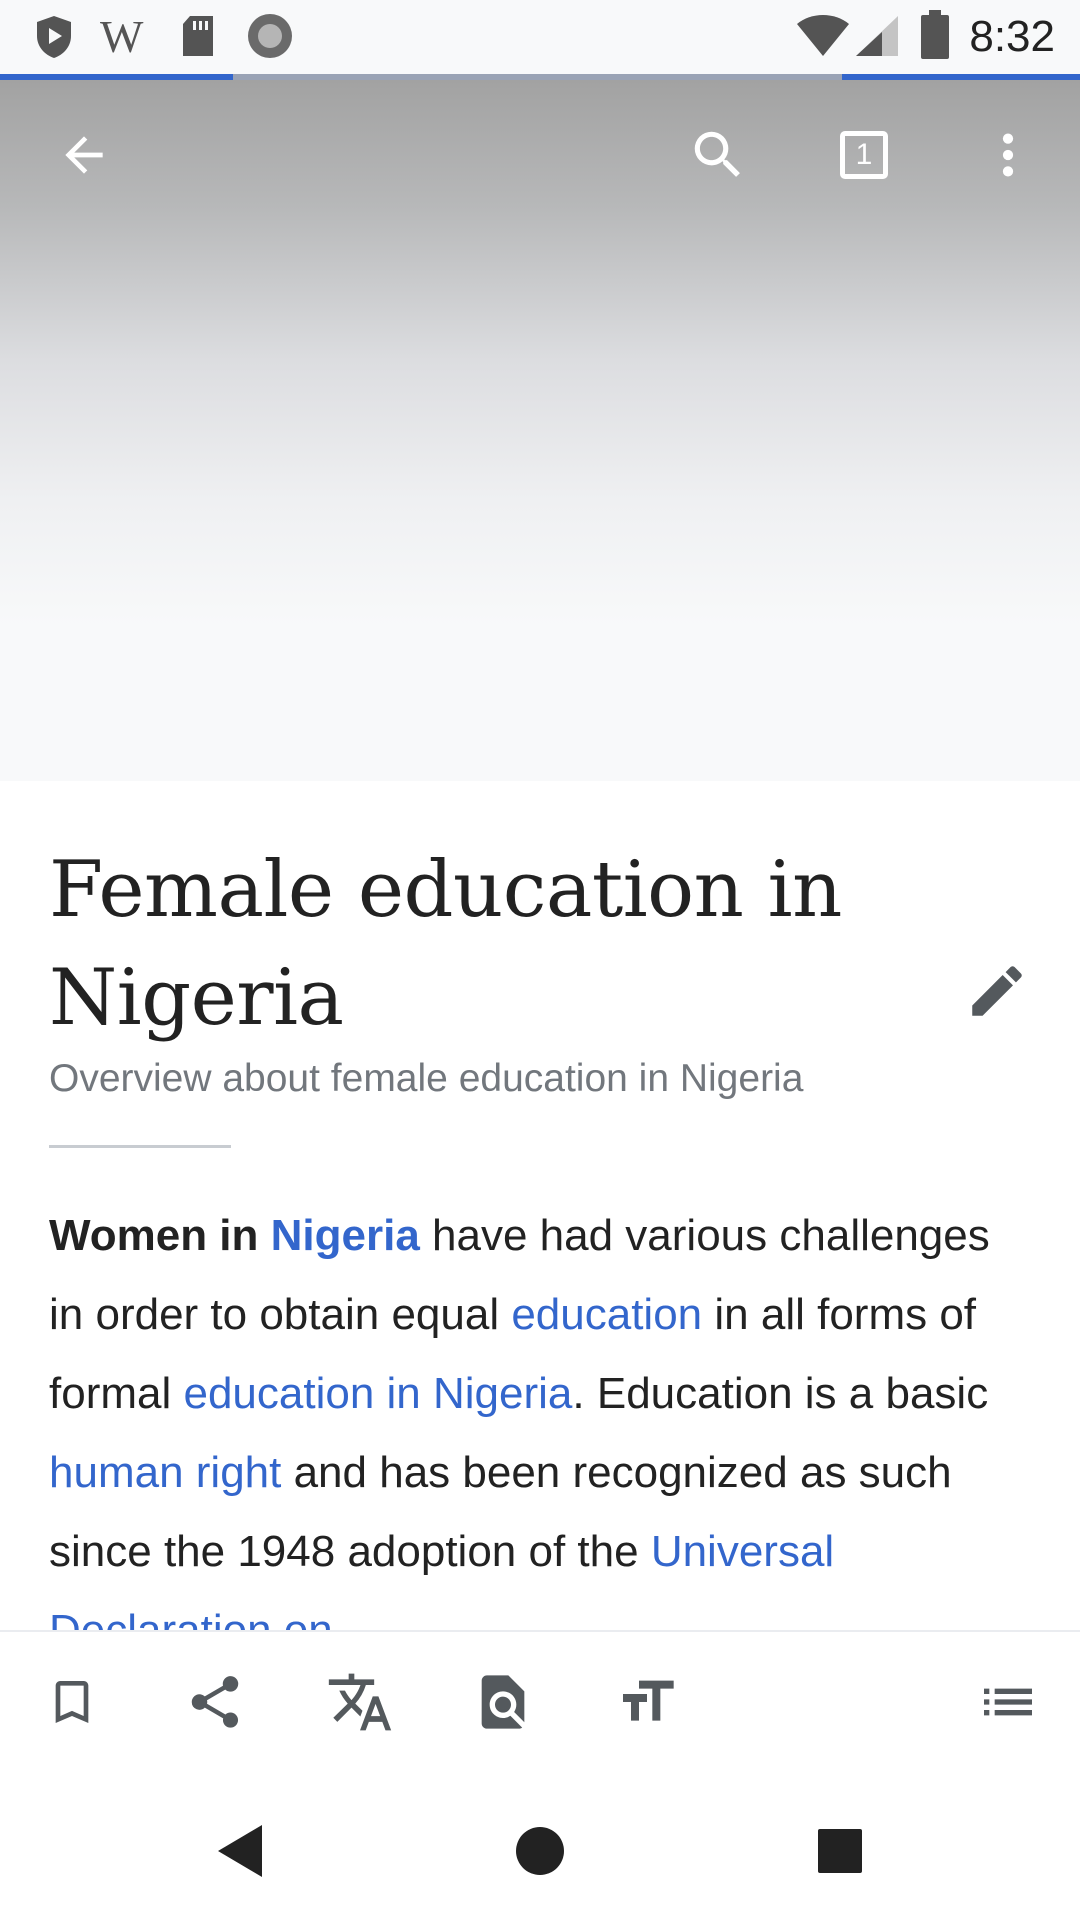 Image resolution: width=1080 pixels, height=1920 pixels. I want to click on arrow-back-icon, so click(84, 155).